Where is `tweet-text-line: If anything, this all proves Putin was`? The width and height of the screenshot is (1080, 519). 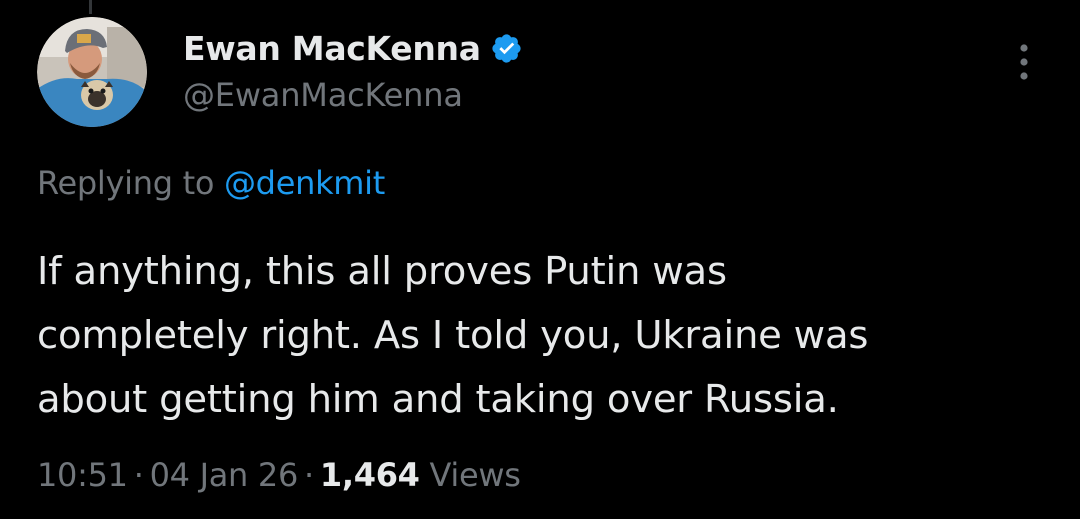 tweet-text-line: If anything, this all proves Putin was is located at coordinates (382, 271).